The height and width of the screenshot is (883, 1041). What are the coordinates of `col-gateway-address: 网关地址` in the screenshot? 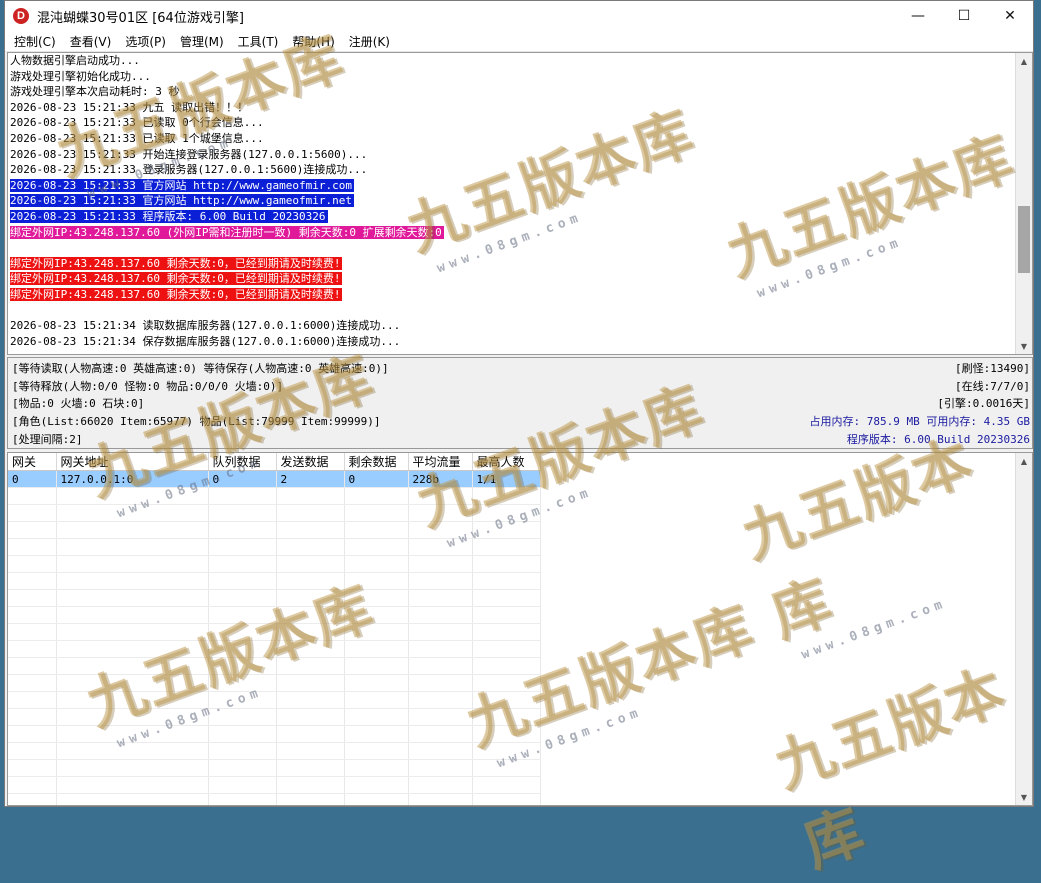 It's located at (132, 462).